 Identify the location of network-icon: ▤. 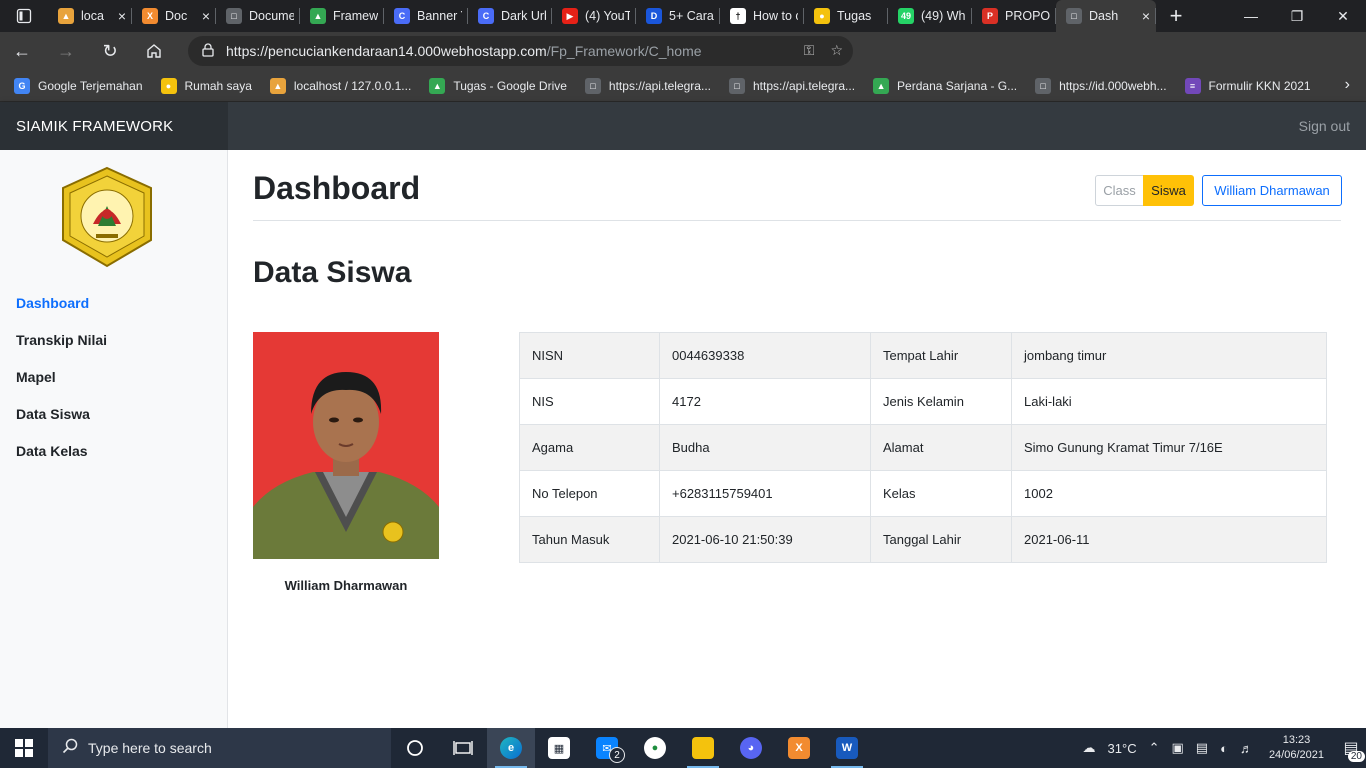
(1202, 748).